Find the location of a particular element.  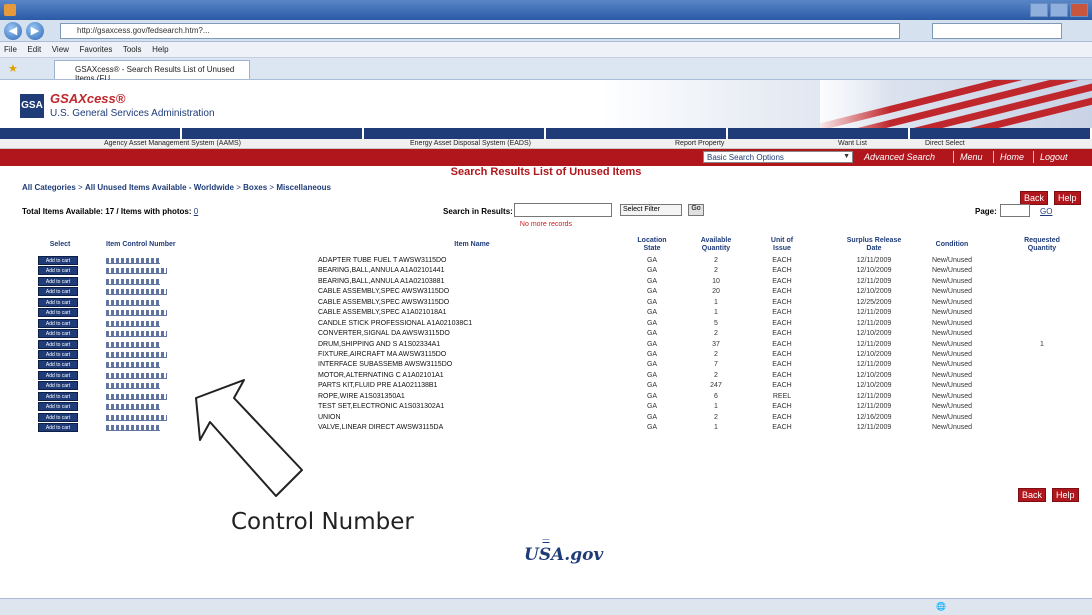

back-button: Back is located at coordinates (1034, 198).